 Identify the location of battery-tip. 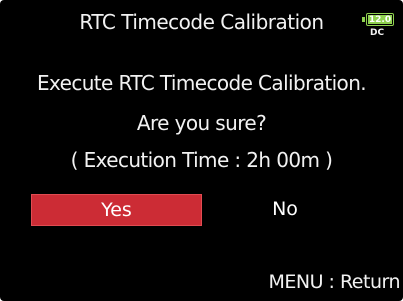
(363, 19).